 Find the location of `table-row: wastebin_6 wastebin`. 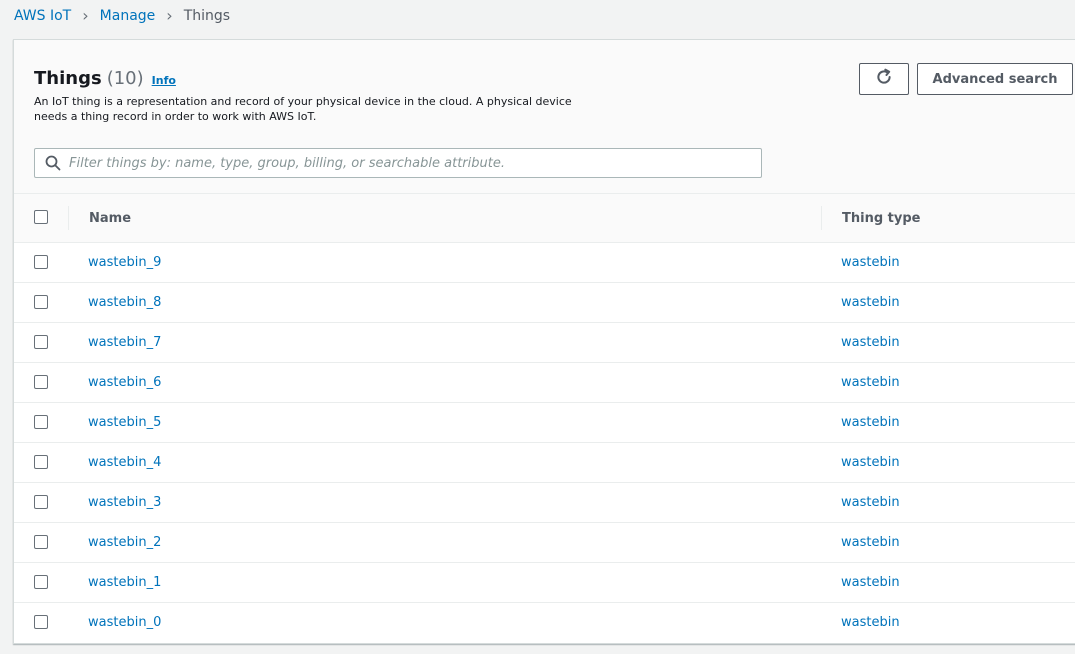

table-row: wastebin_6 wastebin is located at coordinates (544, 383).